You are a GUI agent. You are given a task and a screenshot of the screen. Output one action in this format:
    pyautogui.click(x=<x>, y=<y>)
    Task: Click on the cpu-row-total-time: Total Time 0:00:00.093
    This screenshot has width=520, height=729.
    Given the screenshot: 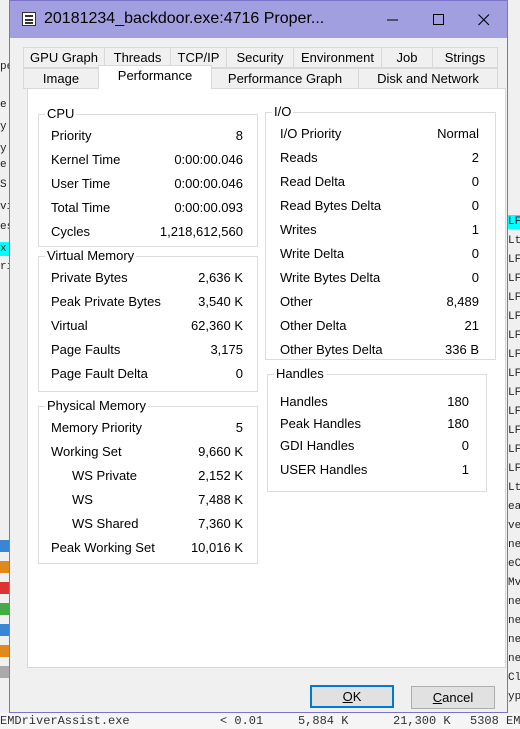 What is the action you would take?
    pyautogui.click(x=148, y=208)
    